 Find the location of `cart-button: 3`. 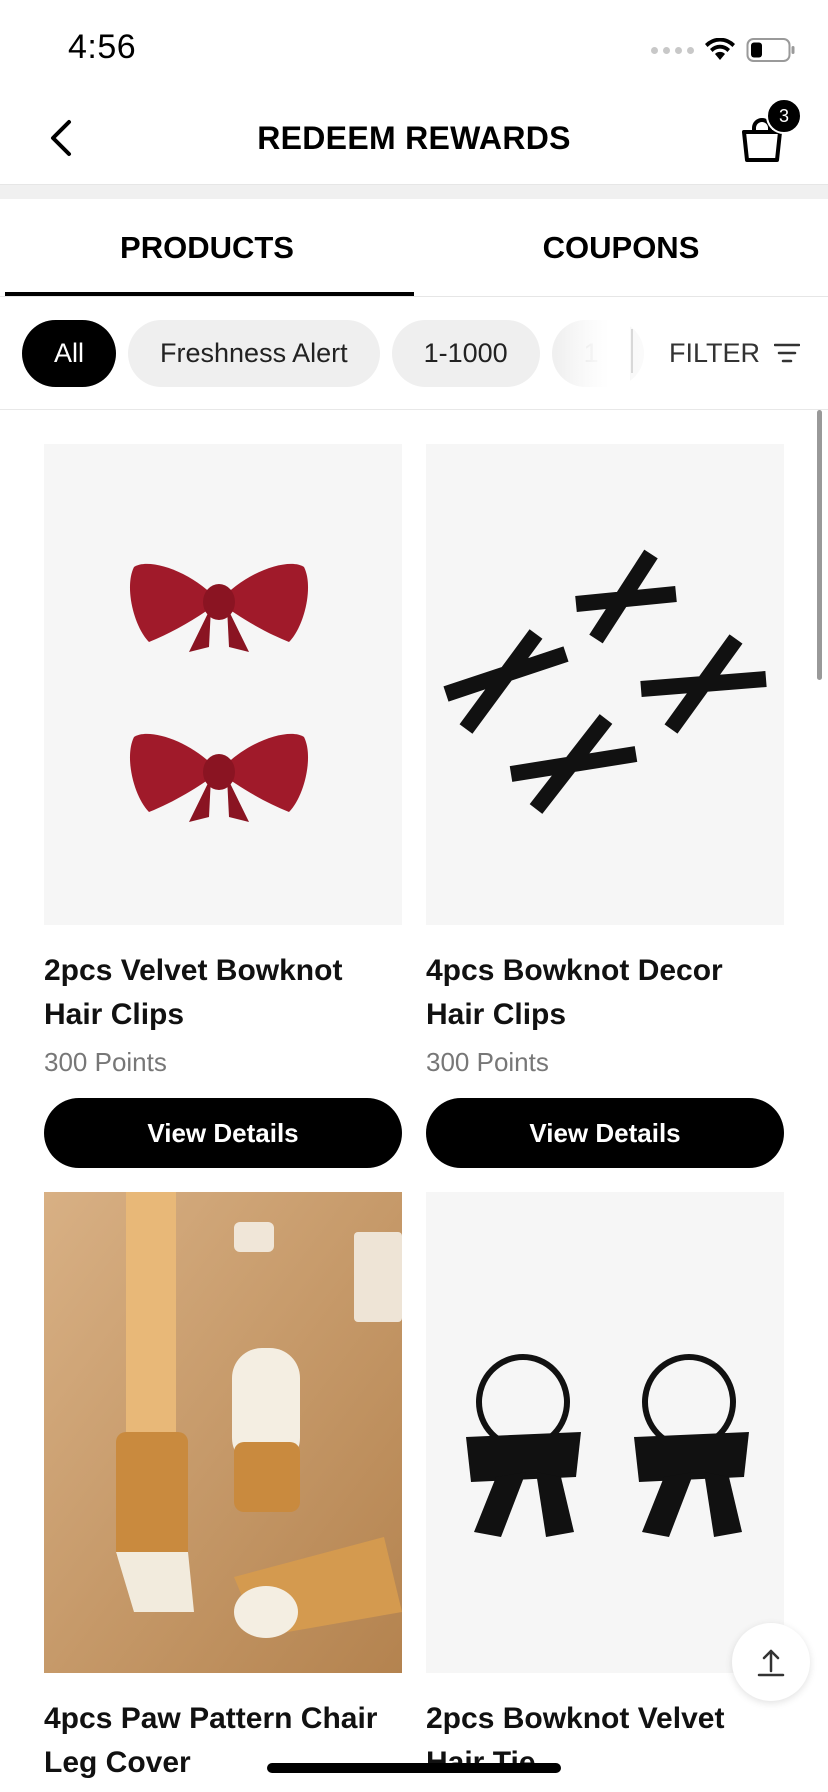

cart-button: 3 is located at coordinates (769, 132).